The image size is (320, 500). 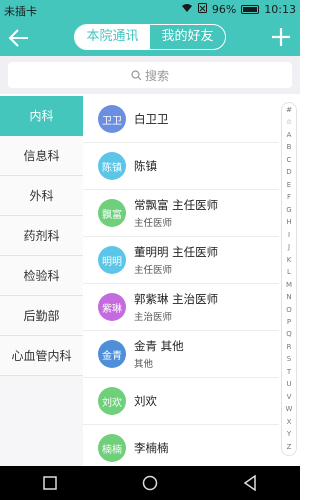 I want to click on index-letter: Z, so click(x=289, y=447).